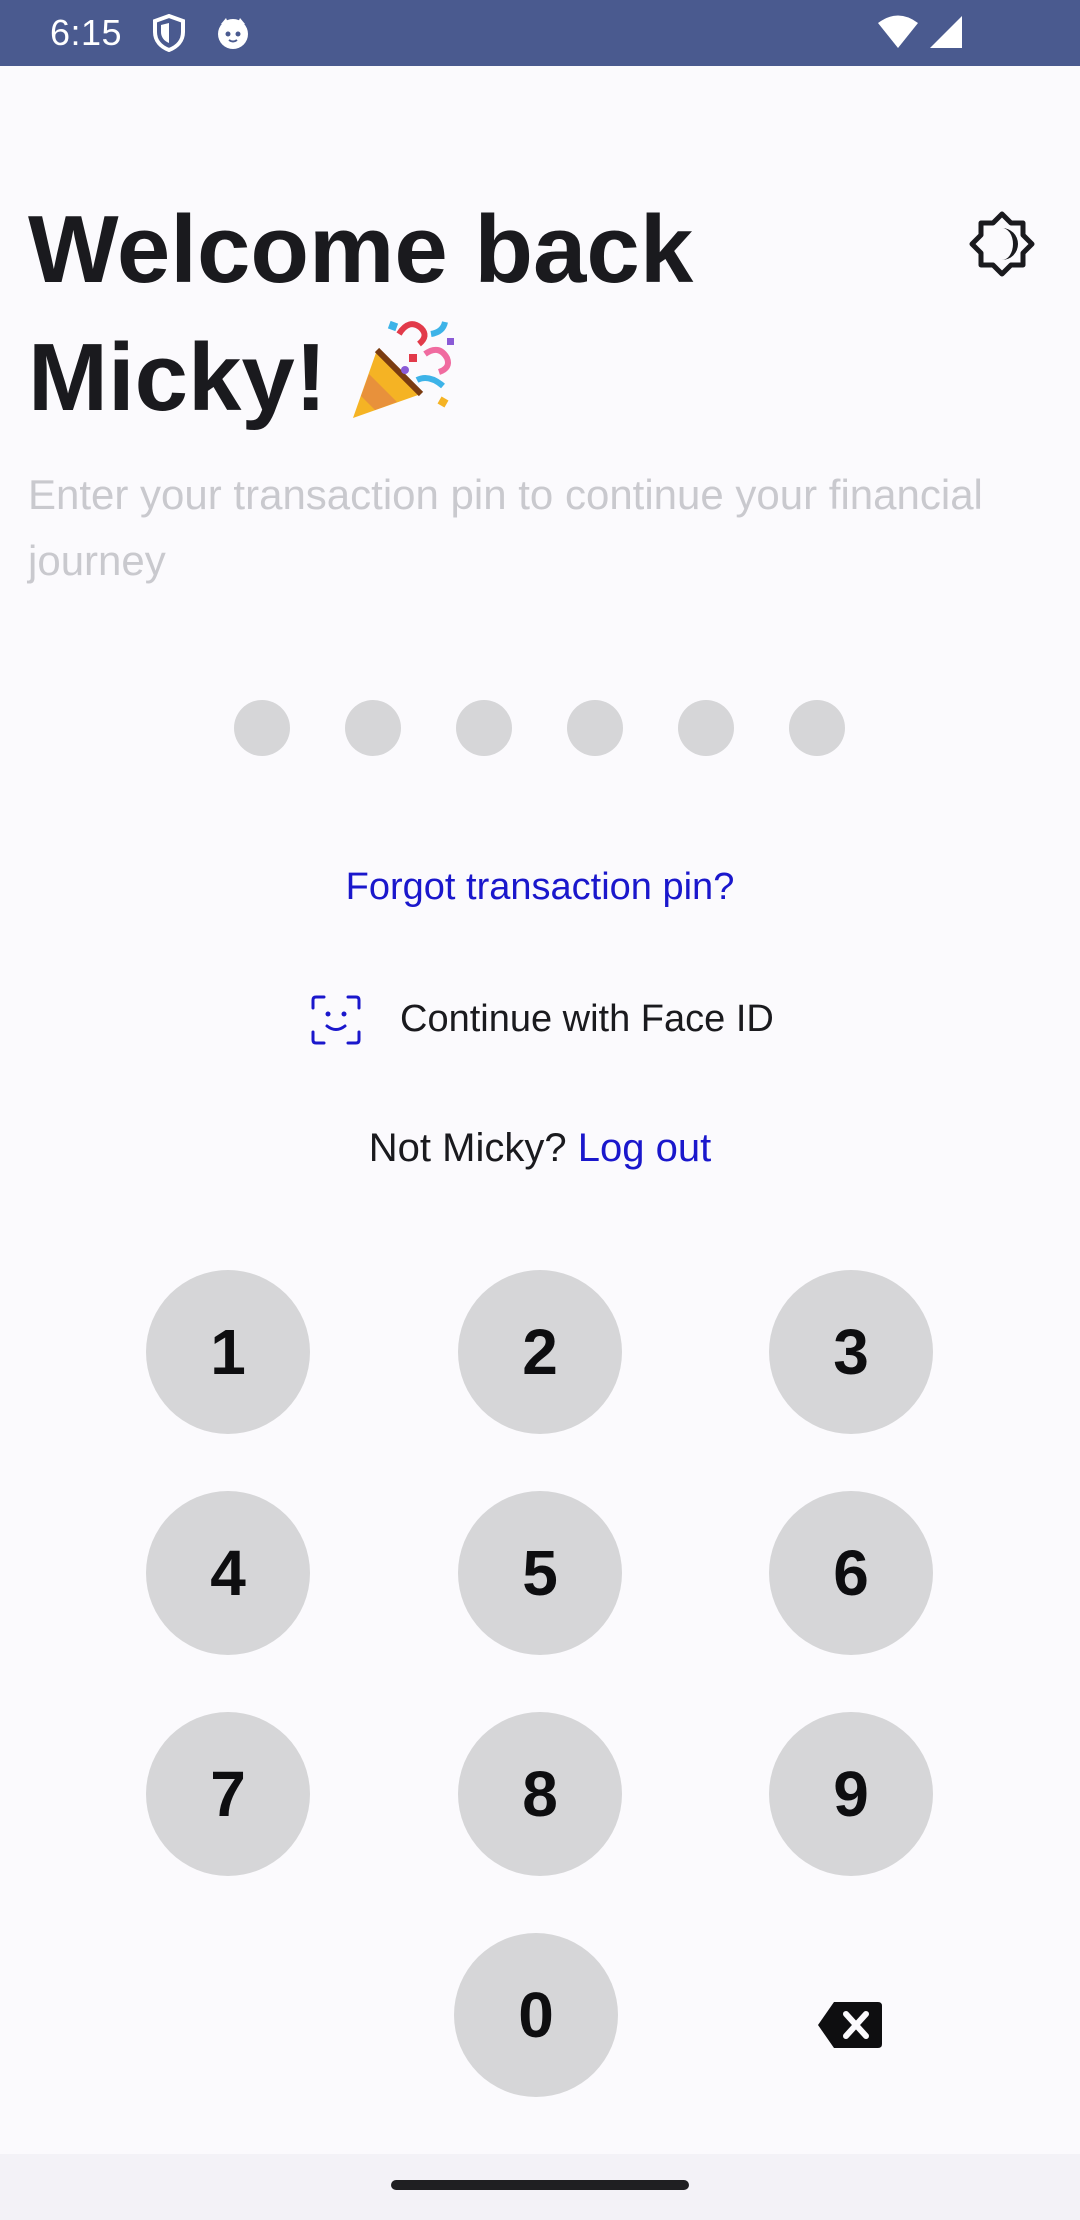 Image resolution: width=1080 pixels, height=2220 pixels. What do you see at coordinates (169, 35) in the screenshot?
I see `shield-icon` at bounding box center [169, 35].